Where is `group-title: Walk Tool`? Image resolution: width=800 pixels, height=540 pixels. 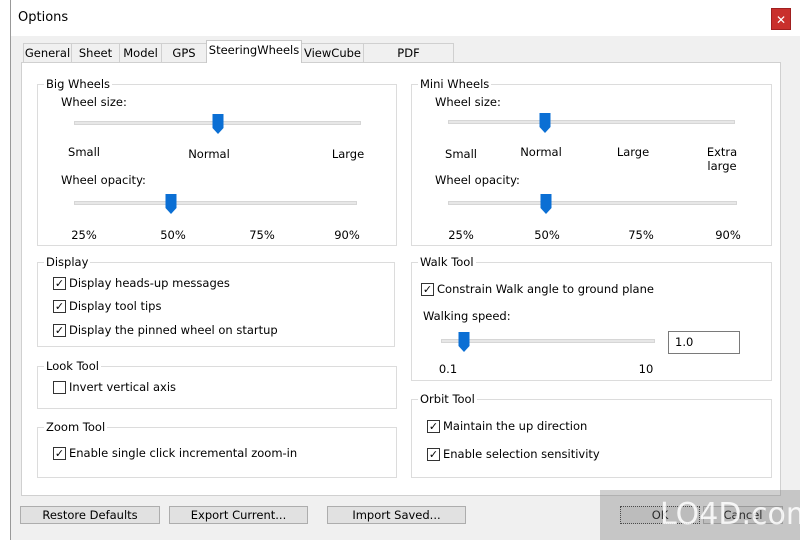
group-title: Walk Tool is located at coordinates (447, 262).